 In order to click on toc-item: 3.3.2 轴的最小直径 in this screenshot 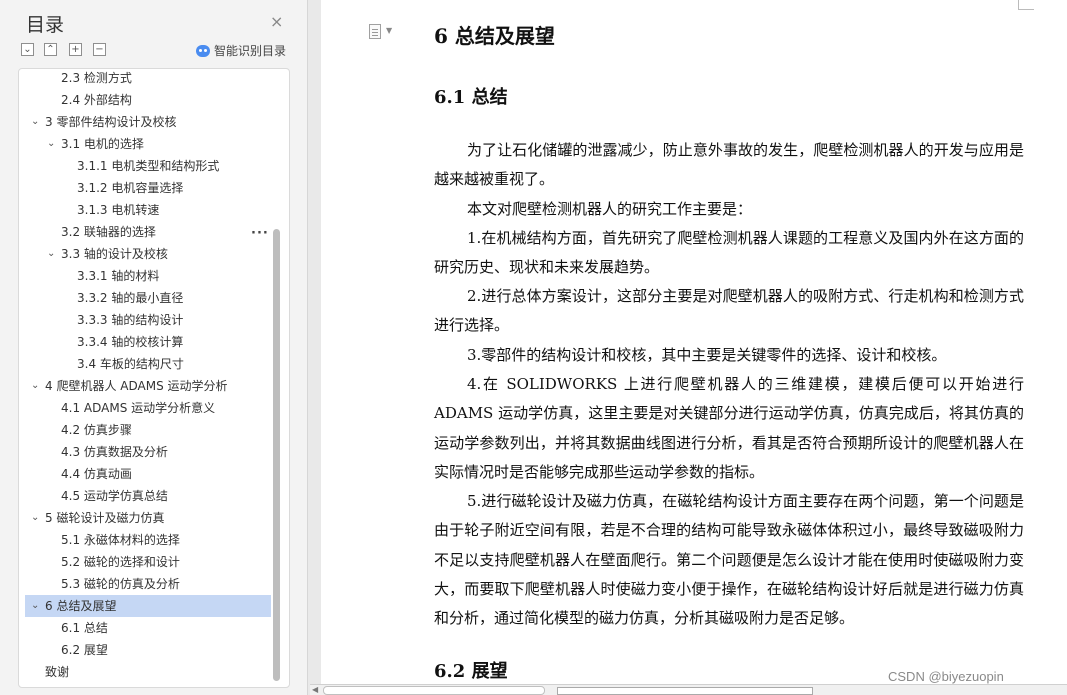, I will do `click(148, 298)`.